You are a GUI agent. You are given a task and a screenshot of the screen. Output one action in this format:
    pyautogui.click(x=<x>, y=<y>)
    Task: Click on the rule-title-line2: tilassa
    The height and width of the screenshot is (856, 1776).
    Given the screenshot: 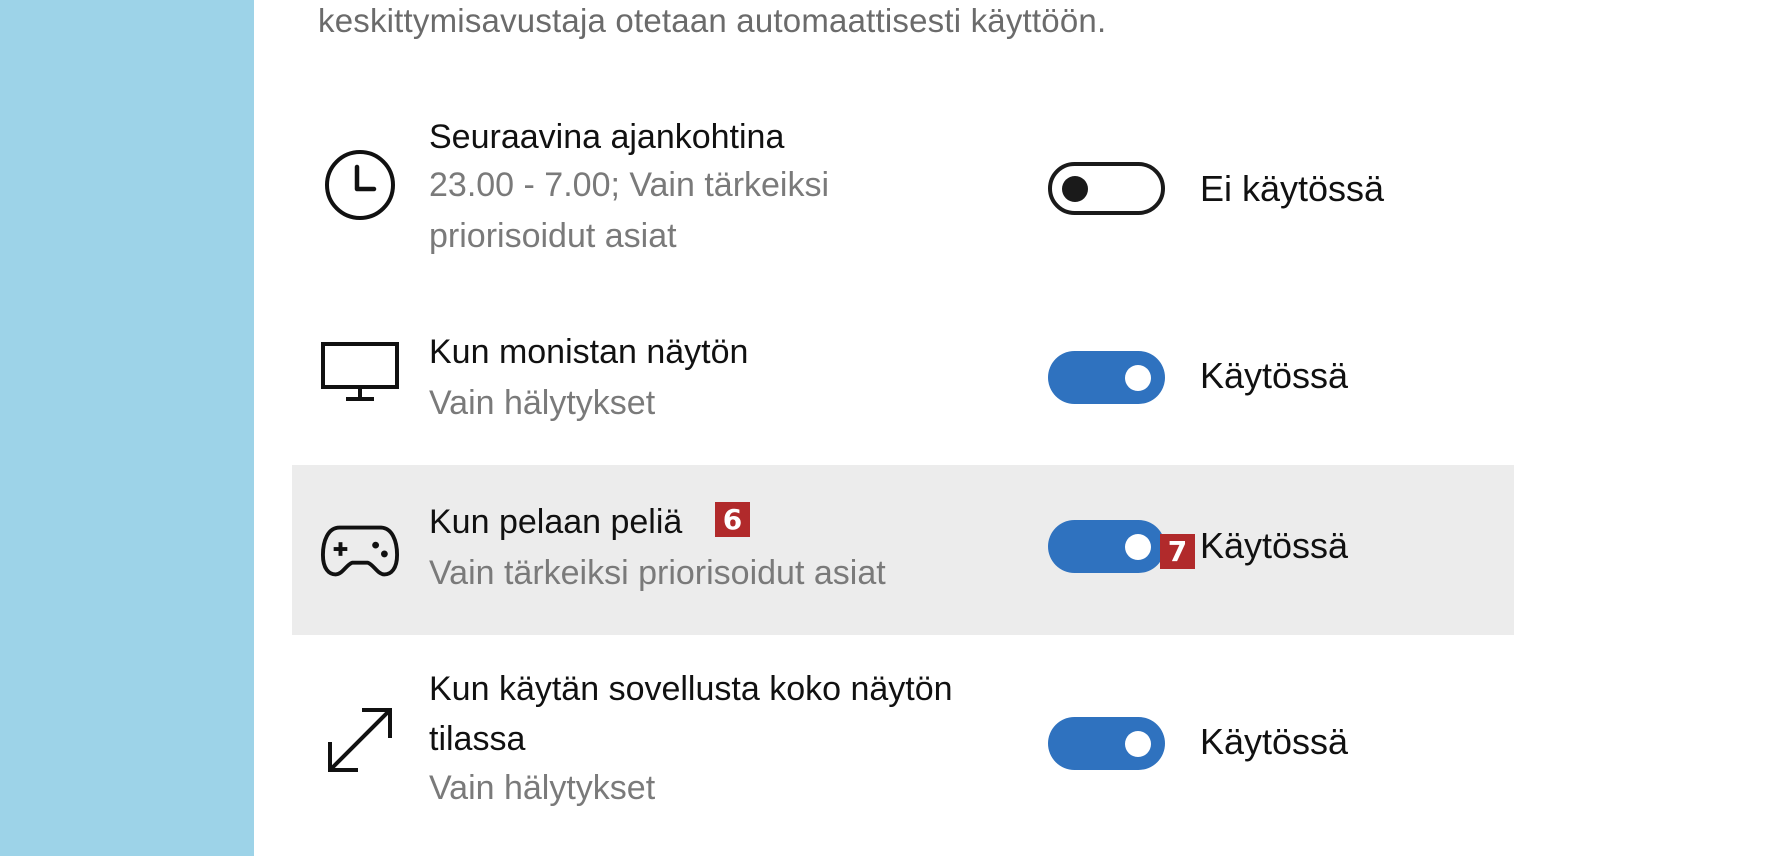 What is the action you would take?
    pyautogui.click(x=477, y=739)
    